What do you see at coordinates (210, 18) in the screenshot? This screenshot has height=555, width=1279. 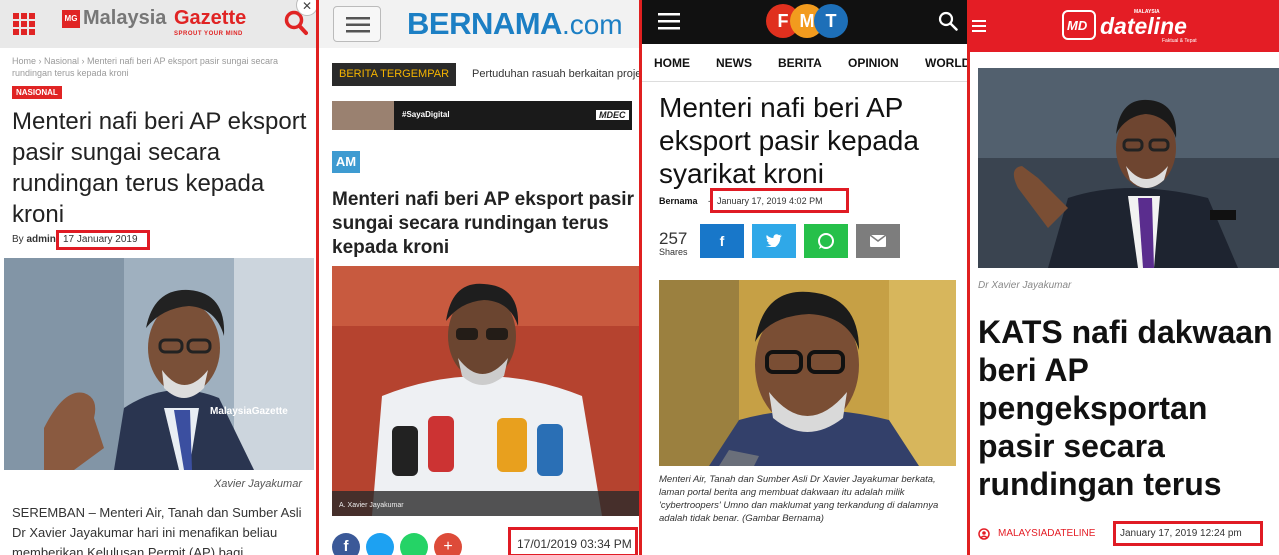 I see `gazette-logo-main: Gazette` at bounding box center [210, 18].